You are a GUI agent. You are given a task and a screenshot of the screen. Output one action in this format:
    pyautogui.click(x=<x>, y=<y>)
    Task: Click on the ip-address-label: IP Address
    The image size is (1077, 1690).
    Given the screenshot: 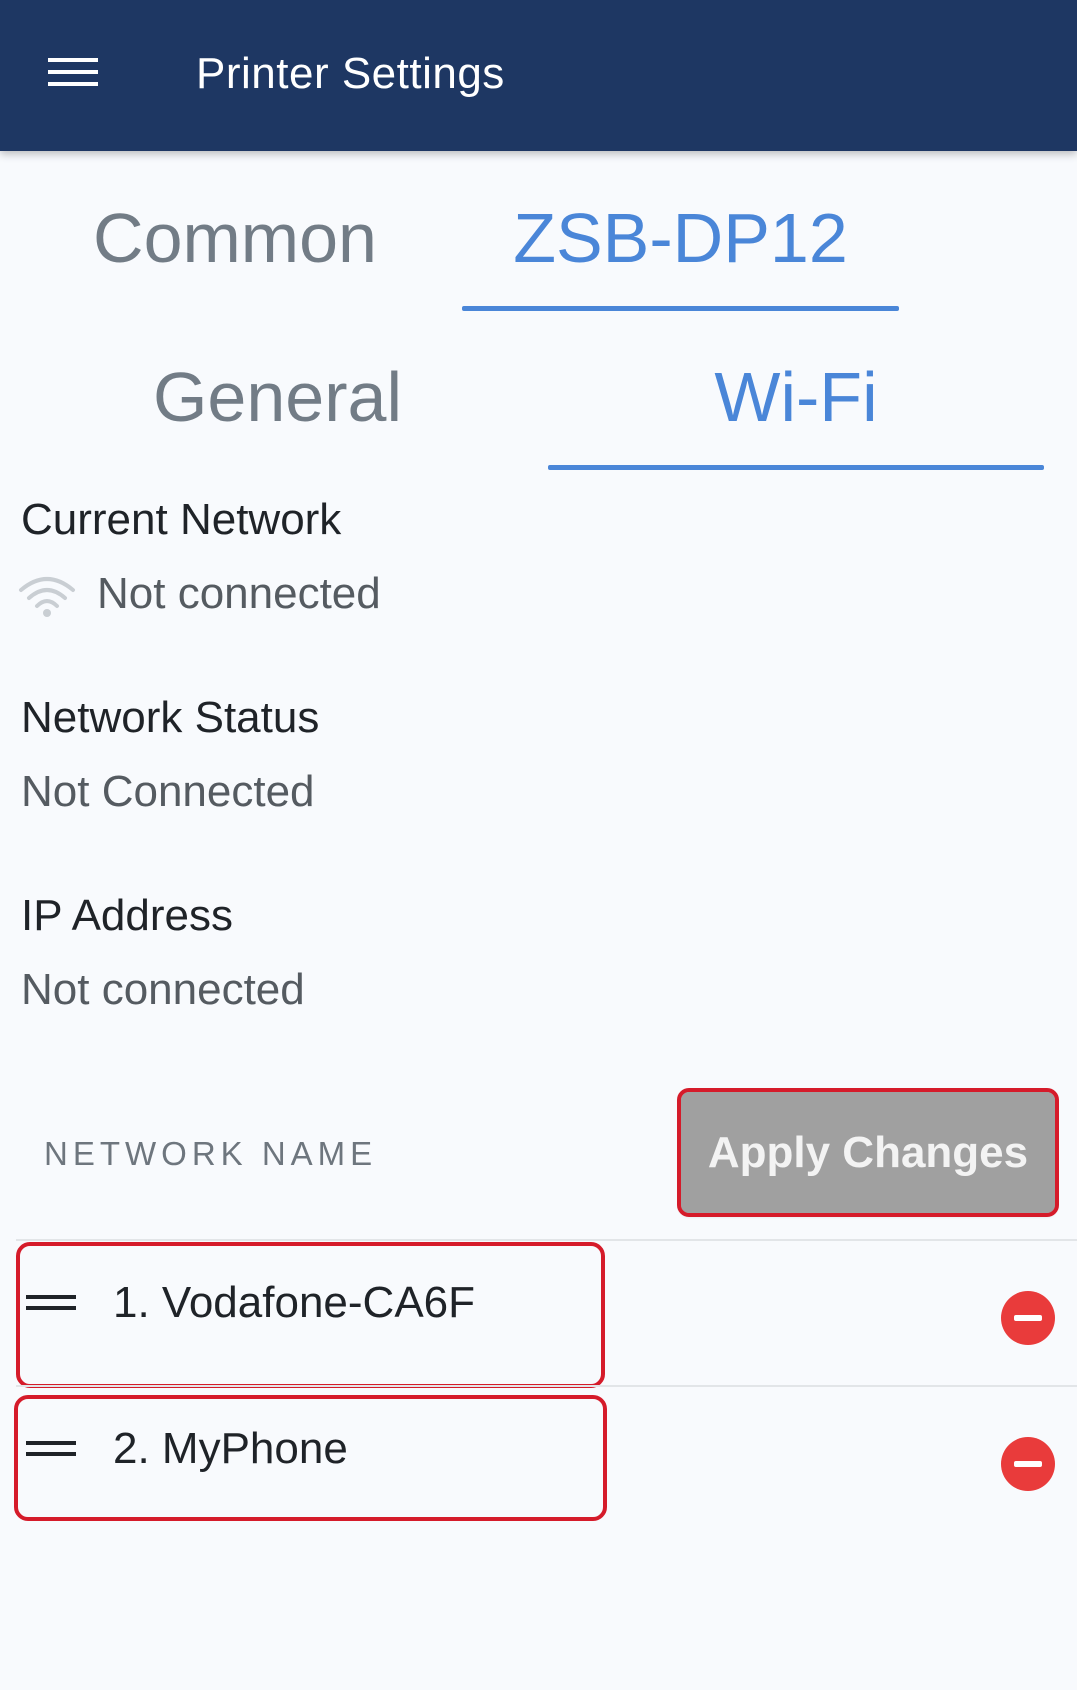 What is the action you would take?
    pyautogui.click(x=127, y=915)
    